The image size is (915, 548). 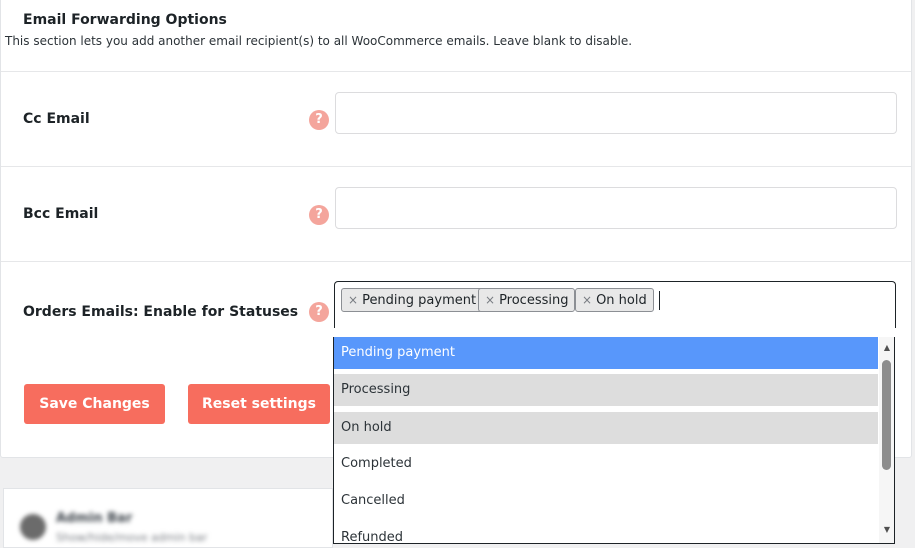 What do you see at coordinates (886, 348) in the screenshot?
I see `scroll-up-arrow-icon: ▲` at bounding box center [886, 348].